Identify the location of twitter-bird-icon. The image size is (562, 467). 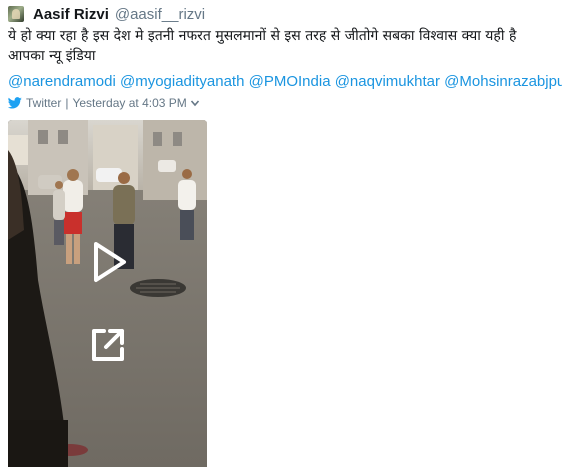
(15, 103).